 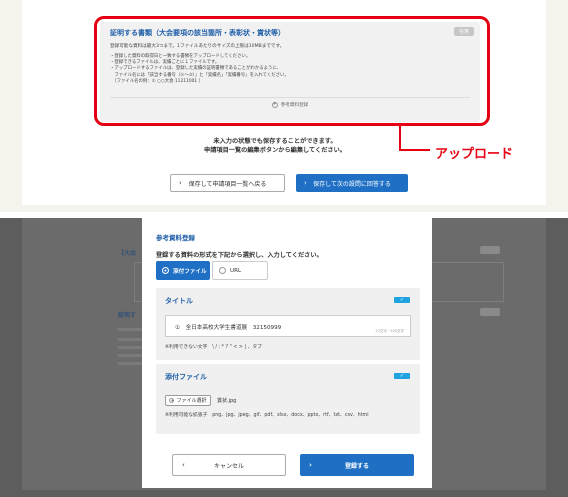 What do you see at coordinates (236, 270) in the screenshot?
I see `radio-url-label: URL` at bounding box center [236, 270].